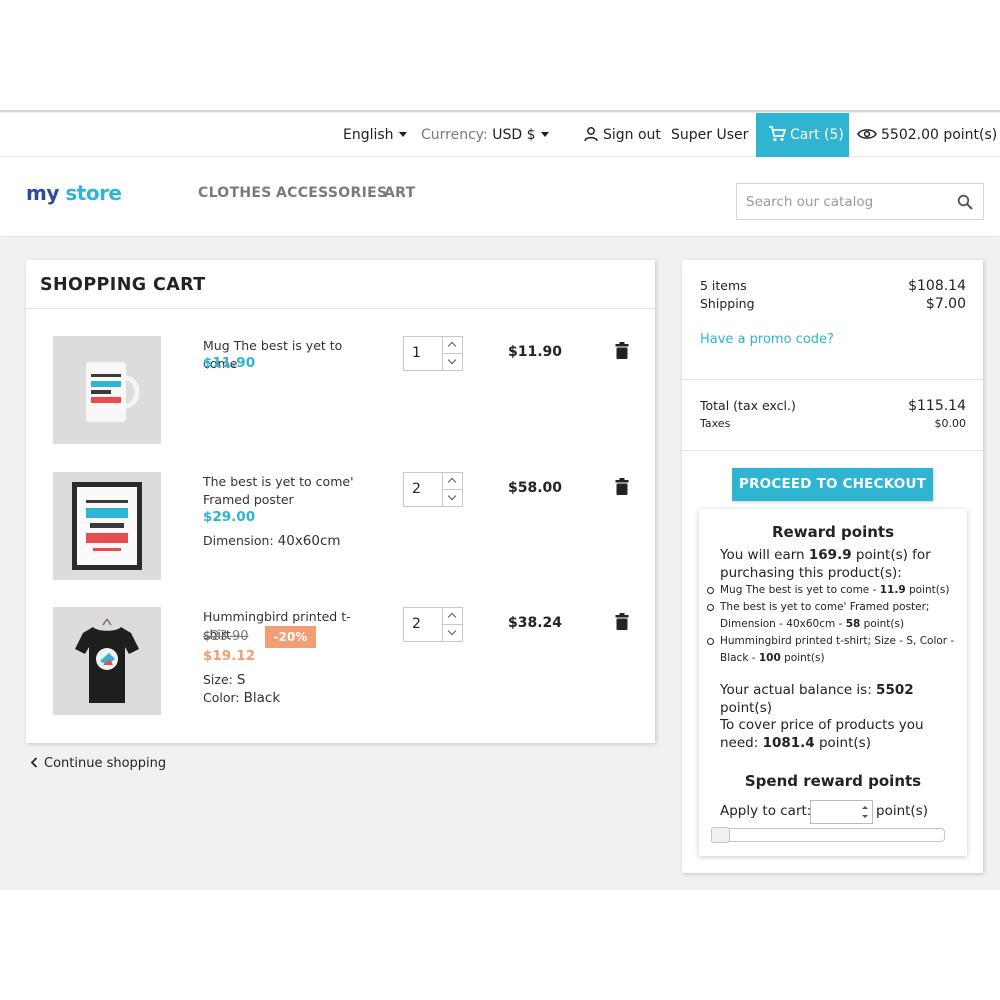 The height and width of the screenshot is (1000, 1000). Describe the element at coordinates (229, 363) in the screenshot. I see `product-price: $11.90` at that location.